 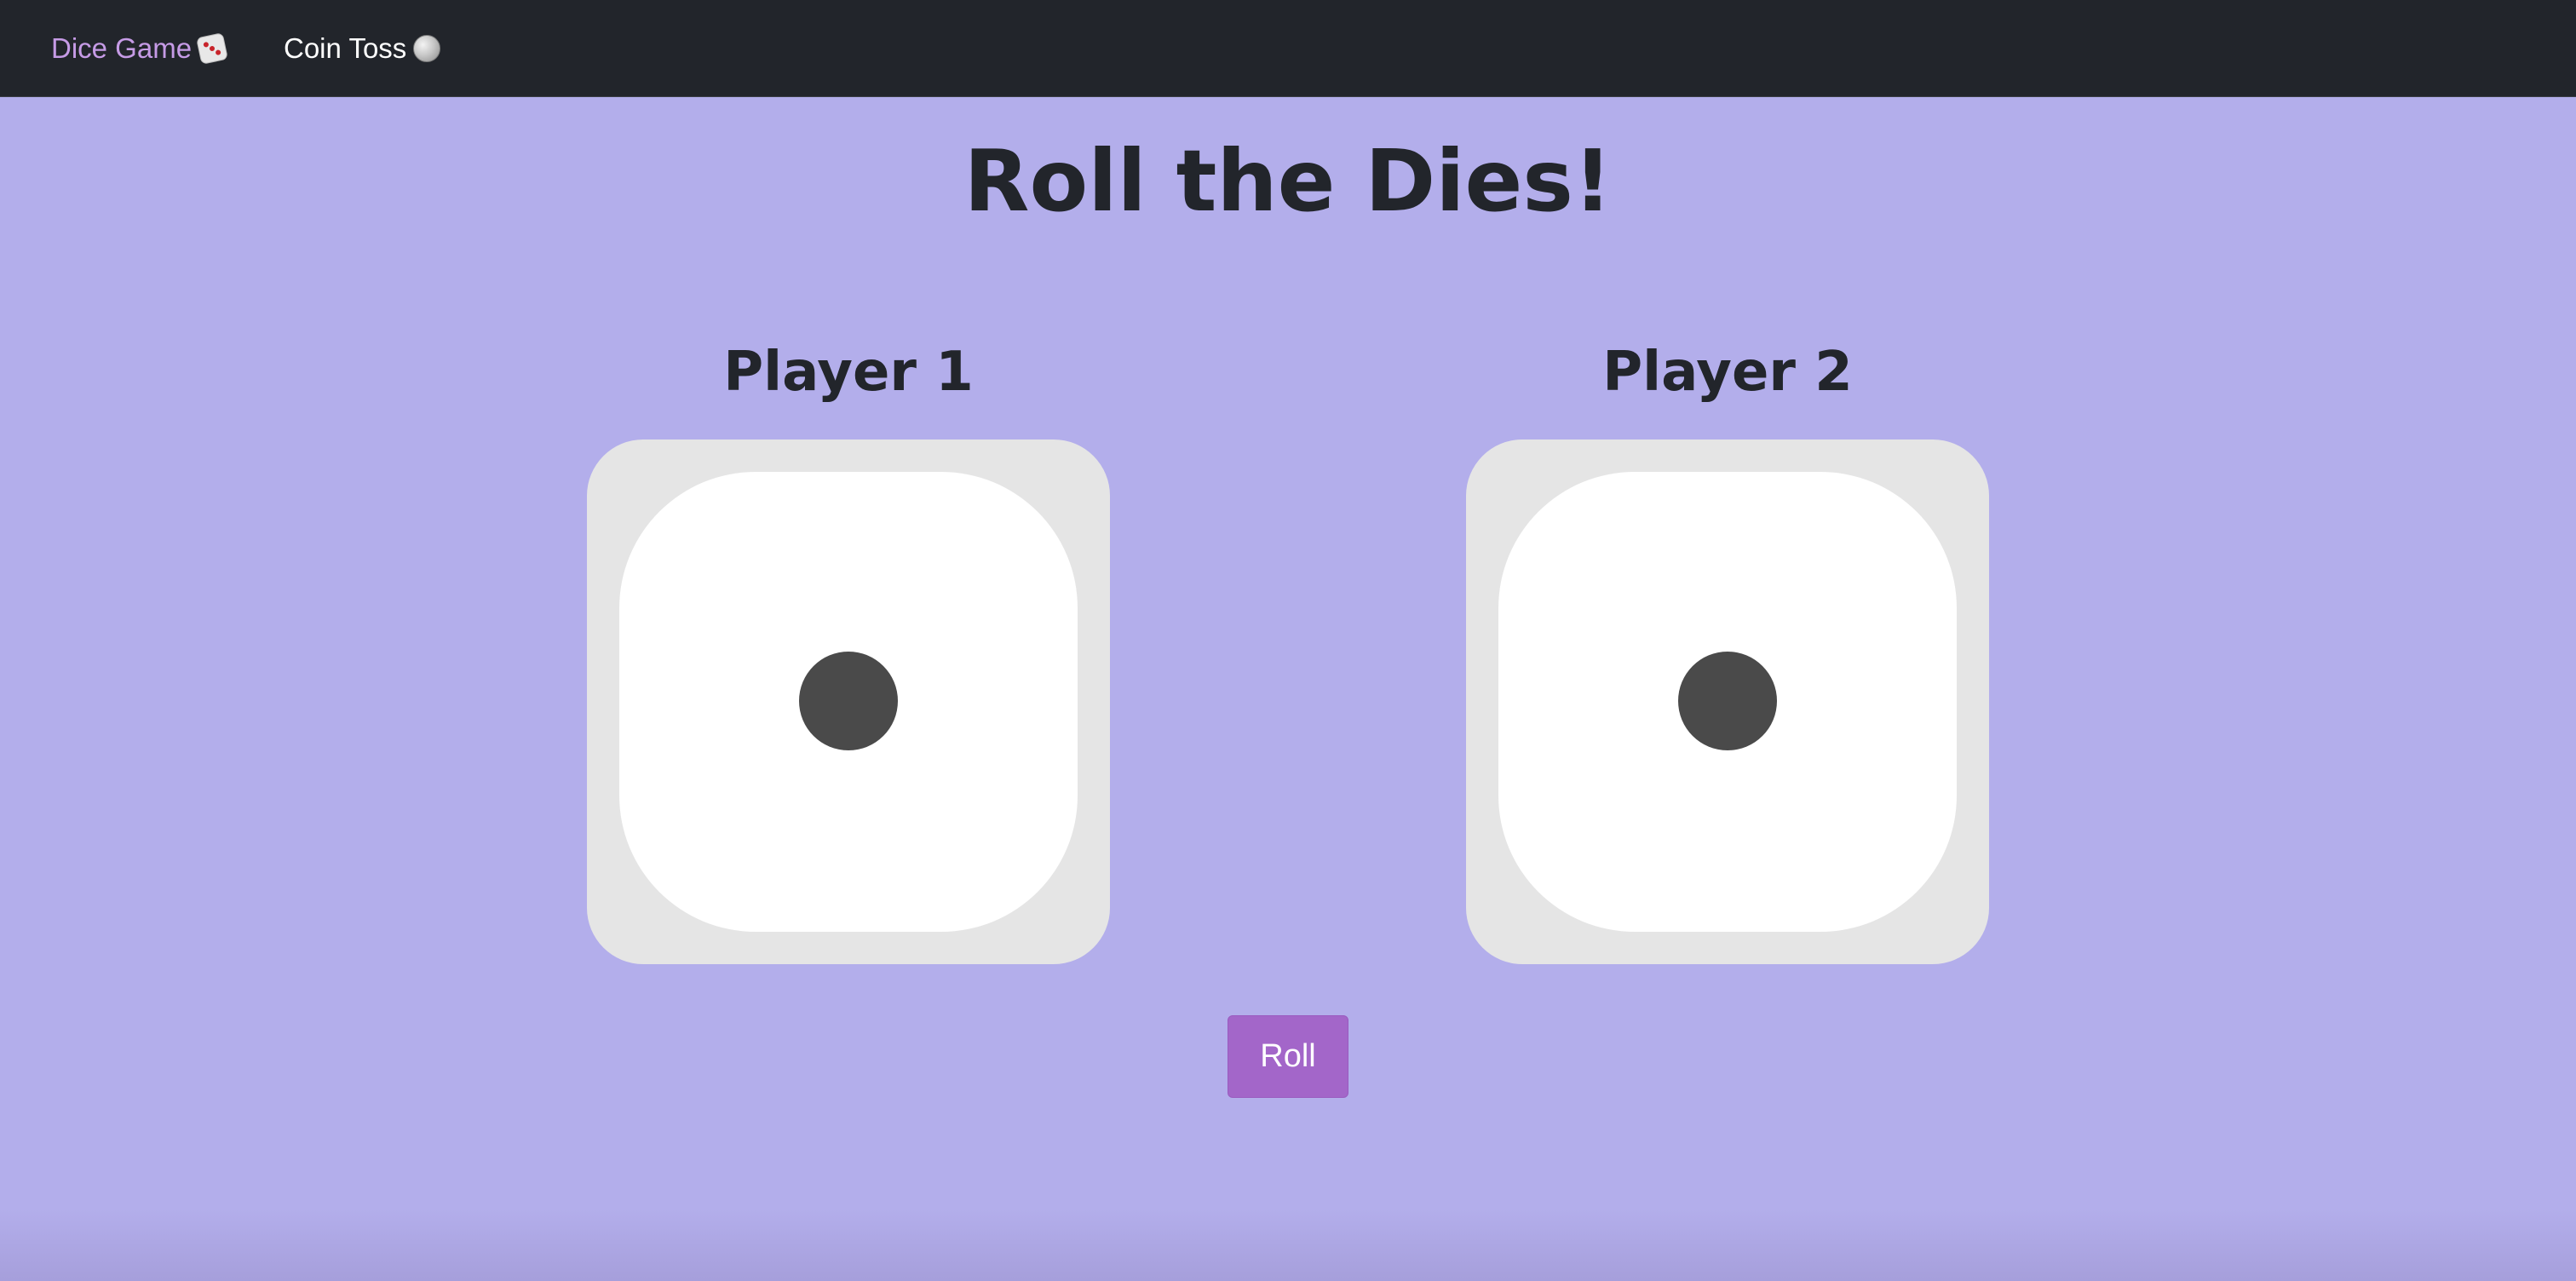 I want to click on coin-icon, so click(x=427, y=48).